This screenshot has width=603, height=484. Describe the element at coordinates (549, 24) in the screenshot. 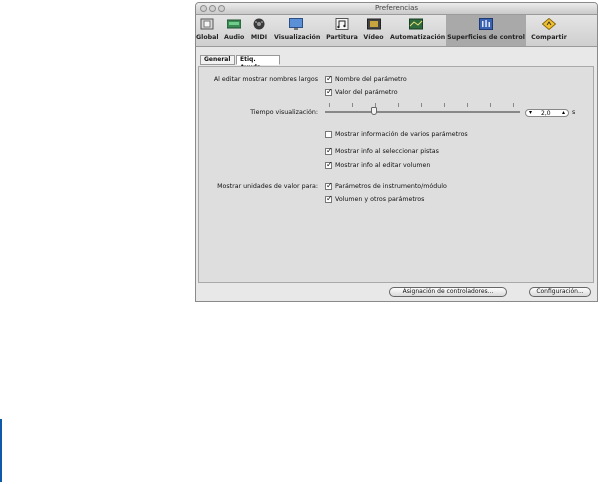

I see `share-icon` at that location.